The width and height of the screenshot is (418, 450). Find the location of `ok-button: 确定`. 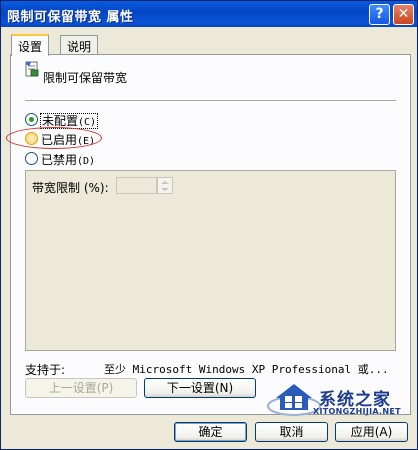

ok-button: 确定 is located at coordinates (210, 432).